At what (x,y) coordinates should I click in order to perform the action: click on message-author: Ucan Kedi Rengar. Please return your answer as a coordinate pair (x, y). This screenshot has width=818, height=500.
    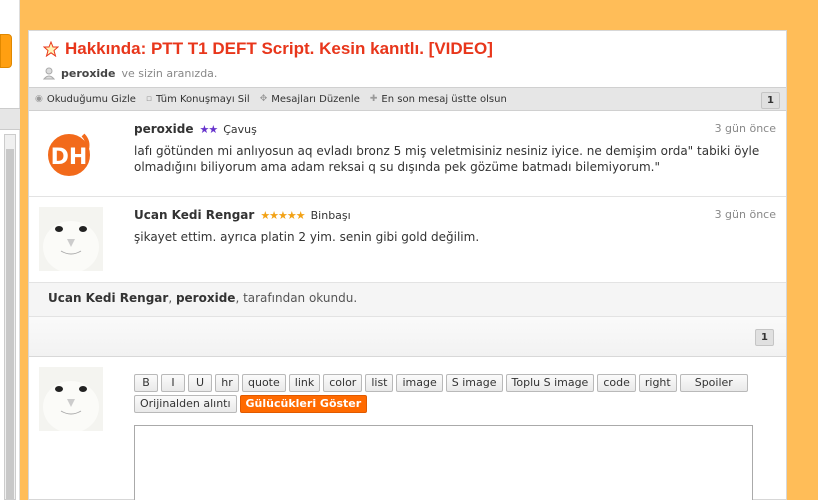
    Looking at the image, I should click on (194, 215).